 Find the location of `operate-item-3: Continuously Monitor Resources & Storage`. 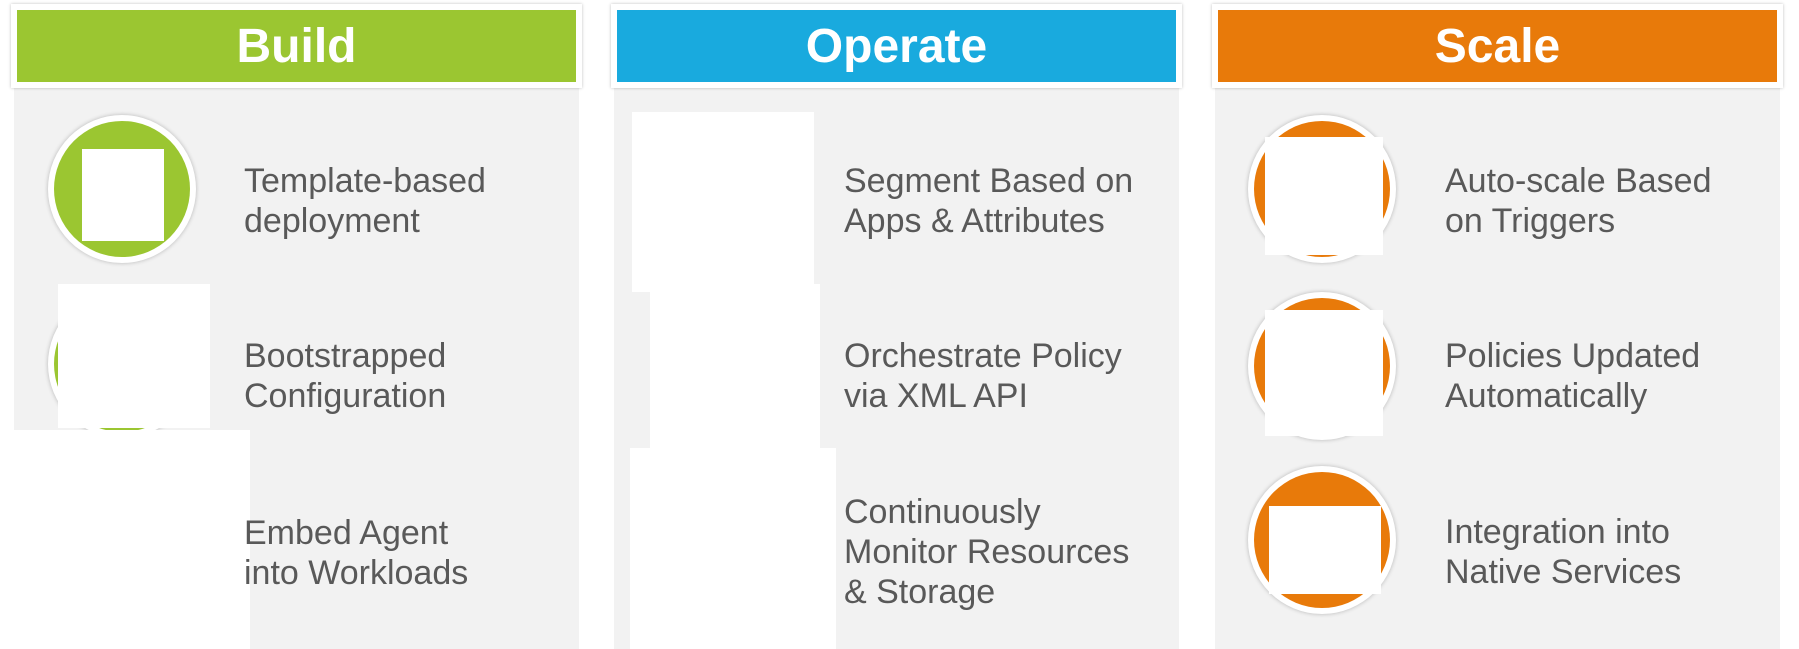

operate-item-3: Continuously Monitor Resources & Storage is located at coordinates (896, 548).